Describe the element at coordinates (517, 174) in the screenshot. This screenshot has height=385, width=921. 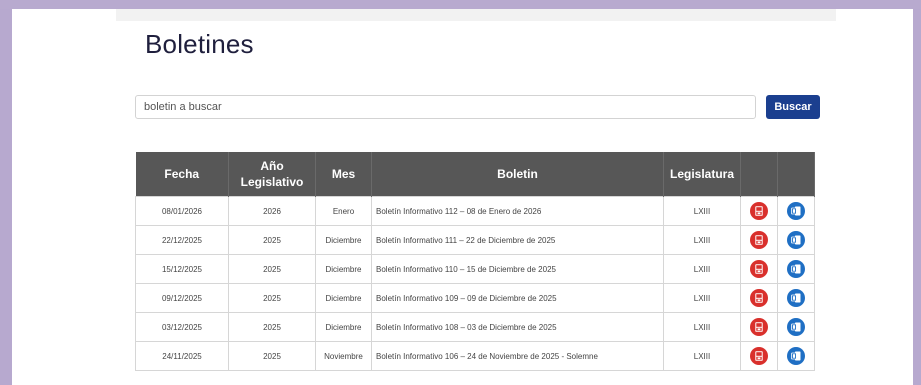
I see `header-boletin: Boletin` at that location.